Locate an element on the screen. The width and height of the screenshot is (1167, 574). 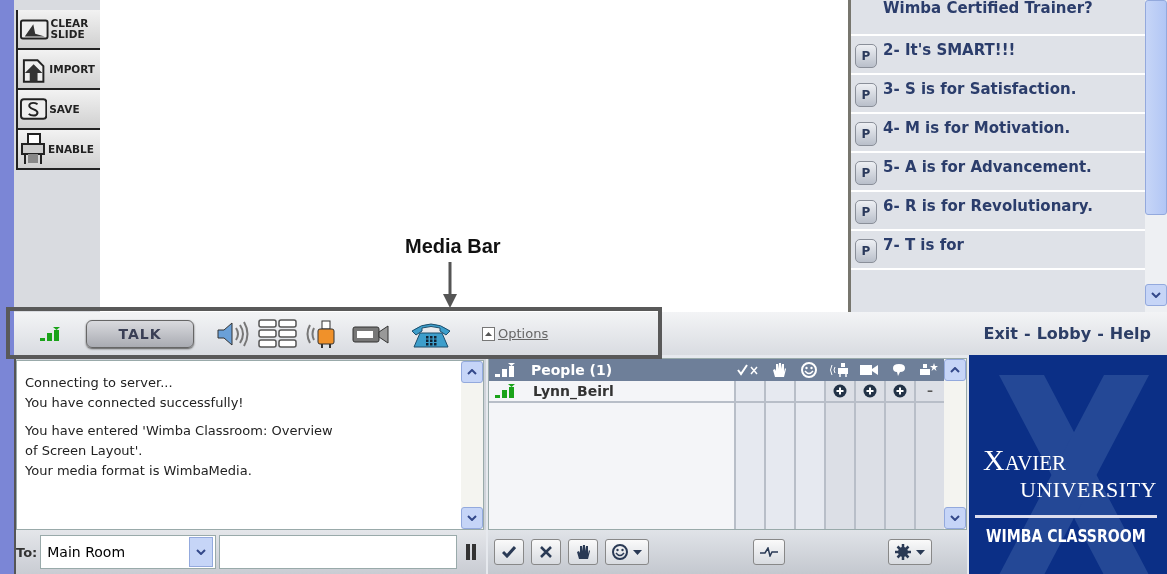
tool-button: CLEAR SLIDE is located at coordinates (59, 29).